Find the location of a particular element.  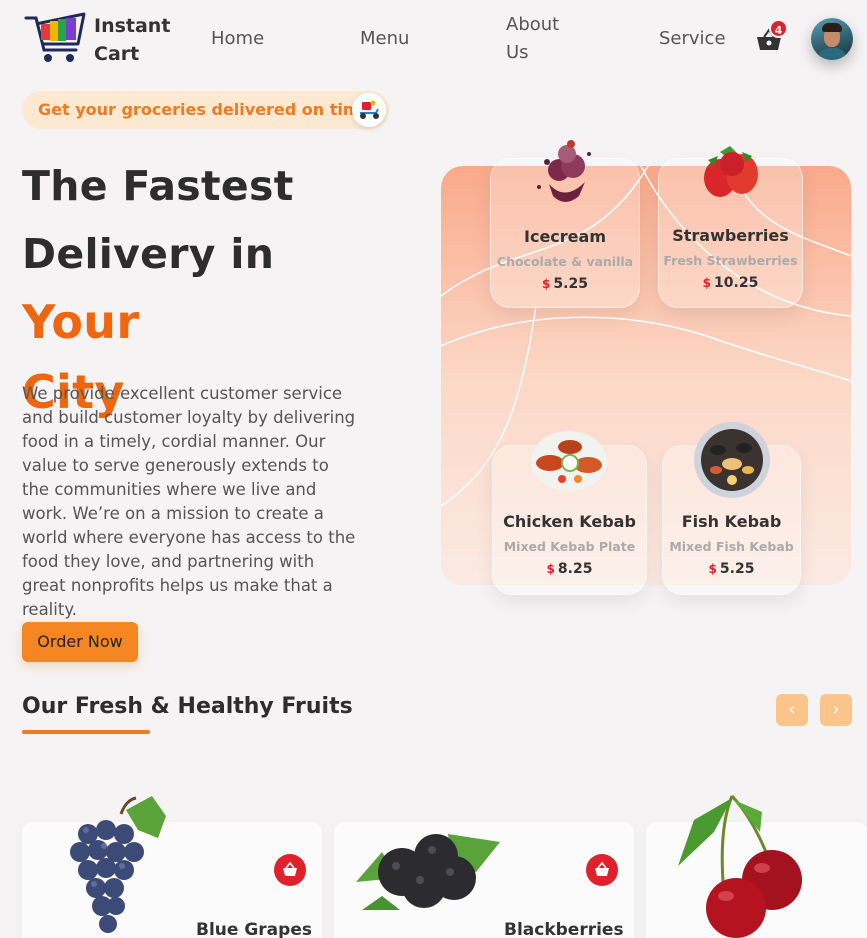

tagline-text: Get your groceries delivered on time is located at coordinates (204, 109).